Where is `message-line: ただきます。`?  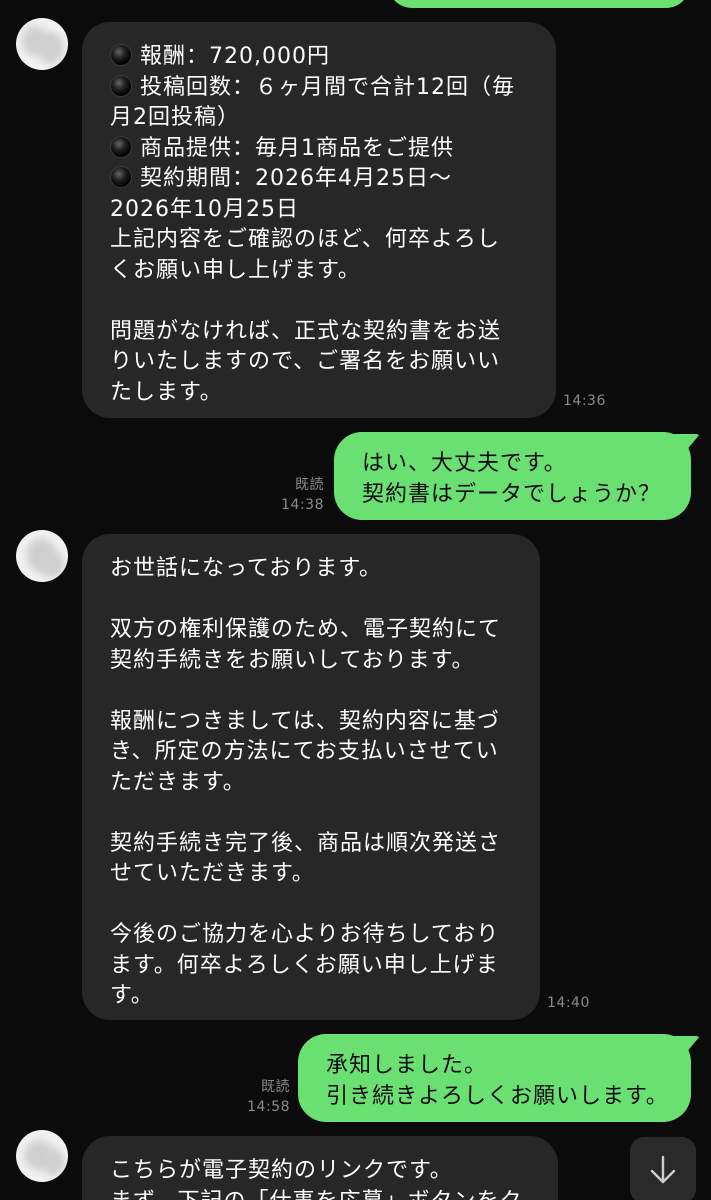
message-line: ただきます。 is located at coordinates (178, 782).